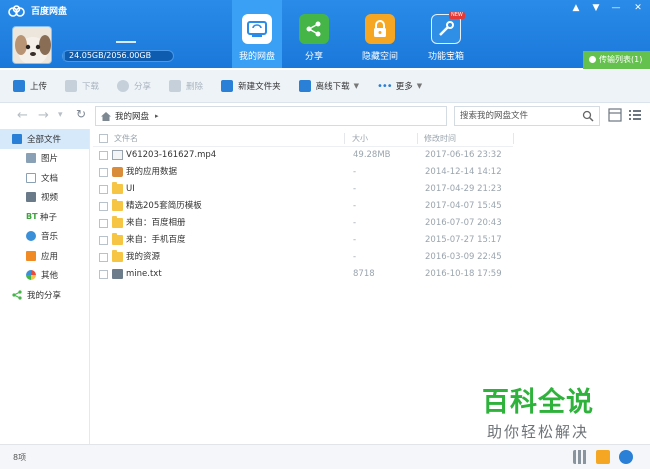  What do you see at coordinates (638, 8) in the screenshot?
I see `close-icon: ✕` at bounding box center [638, 8].